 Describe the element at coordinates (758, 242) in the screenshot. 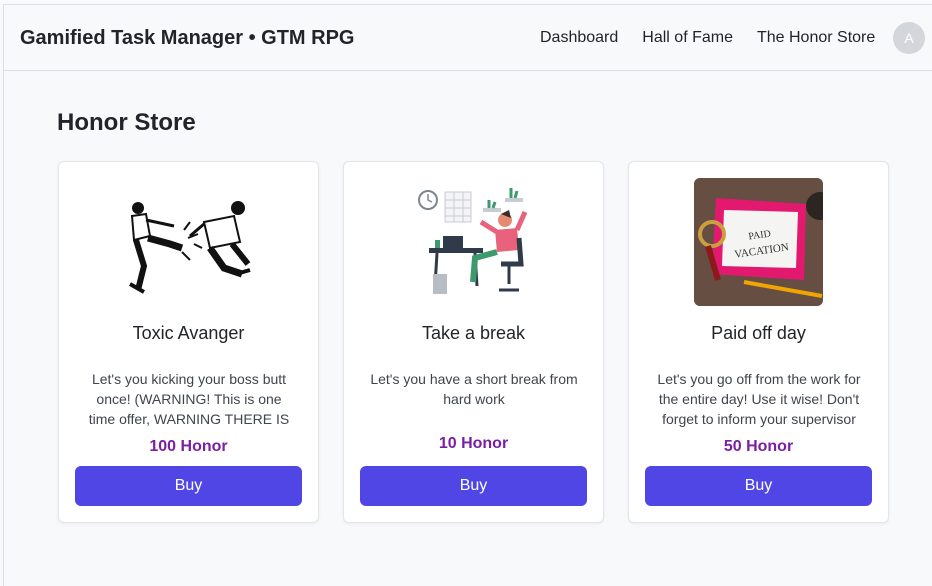

I see `paid-vacation-photo: PAID VACATION` at that location.